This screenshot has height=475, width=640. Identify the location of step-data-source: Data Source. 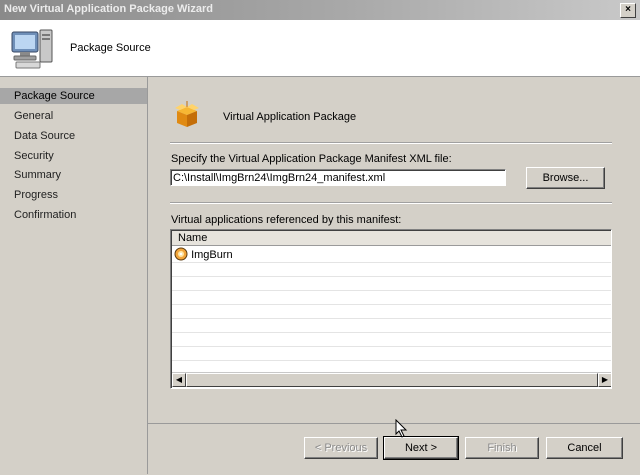
(73, 136).